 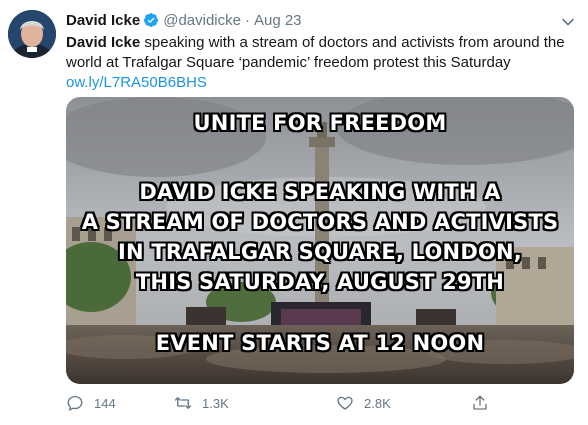 I want to click on reply-button: 144, so click(x=91, y=403).